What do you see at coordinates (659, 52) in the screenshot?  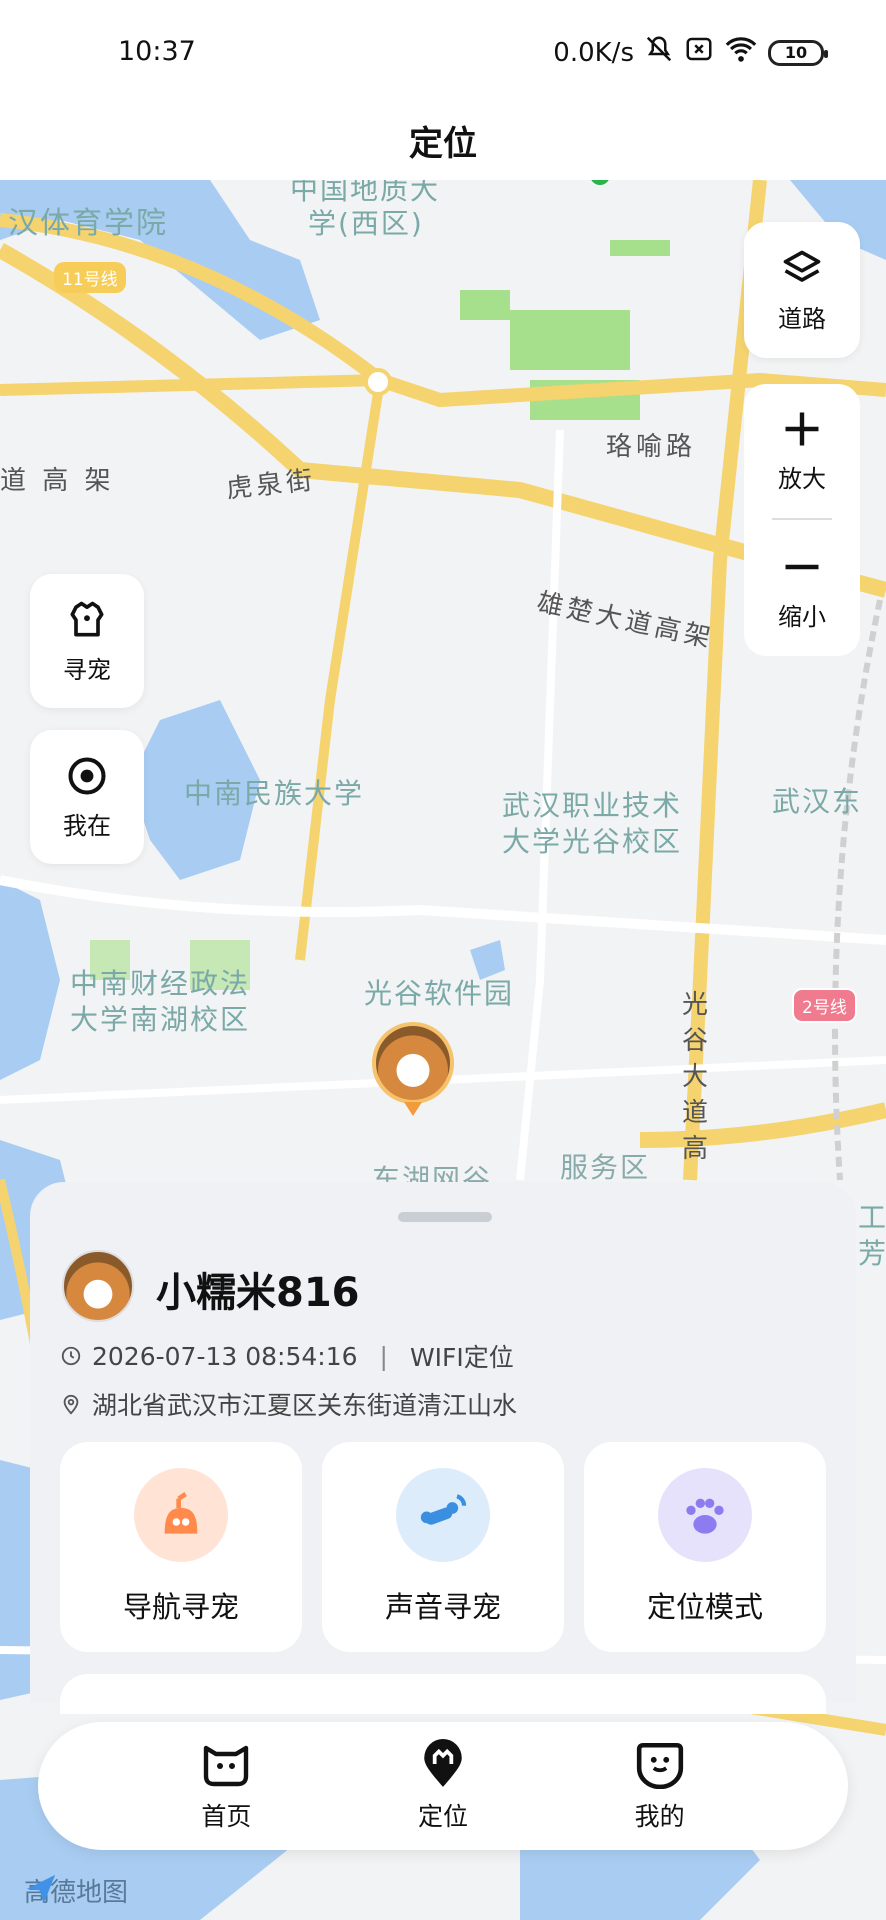 I see `mute-icon` at bounding box center [659, 52].